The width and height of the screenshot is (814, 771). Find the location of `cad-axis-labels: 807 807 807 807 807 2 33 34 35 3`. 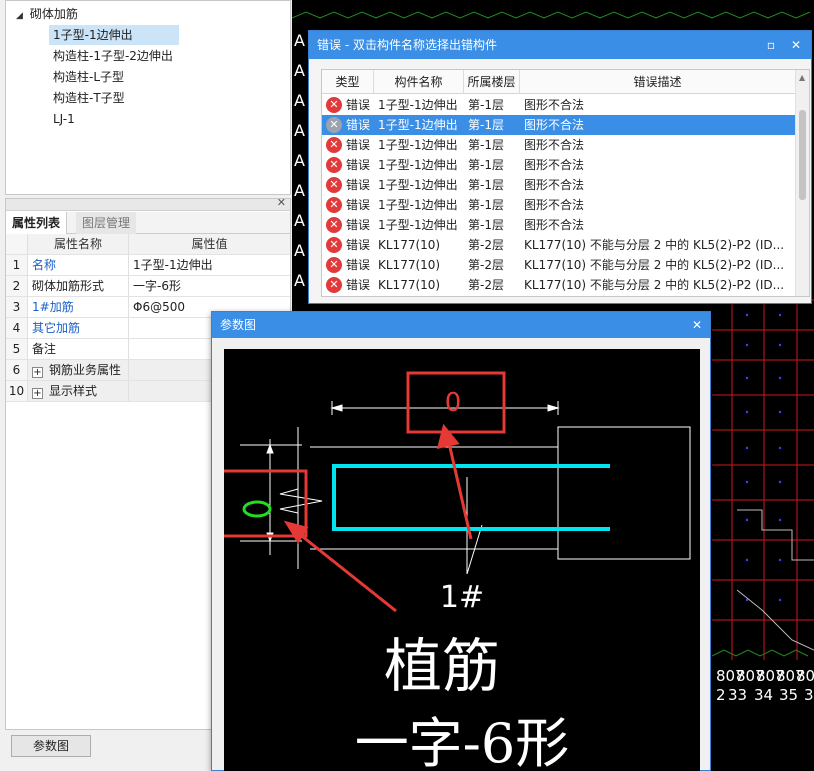

cad-axis-labels: 807 807 807 807 807 2 33 34 35 3 is located at coordinates (765, 685).